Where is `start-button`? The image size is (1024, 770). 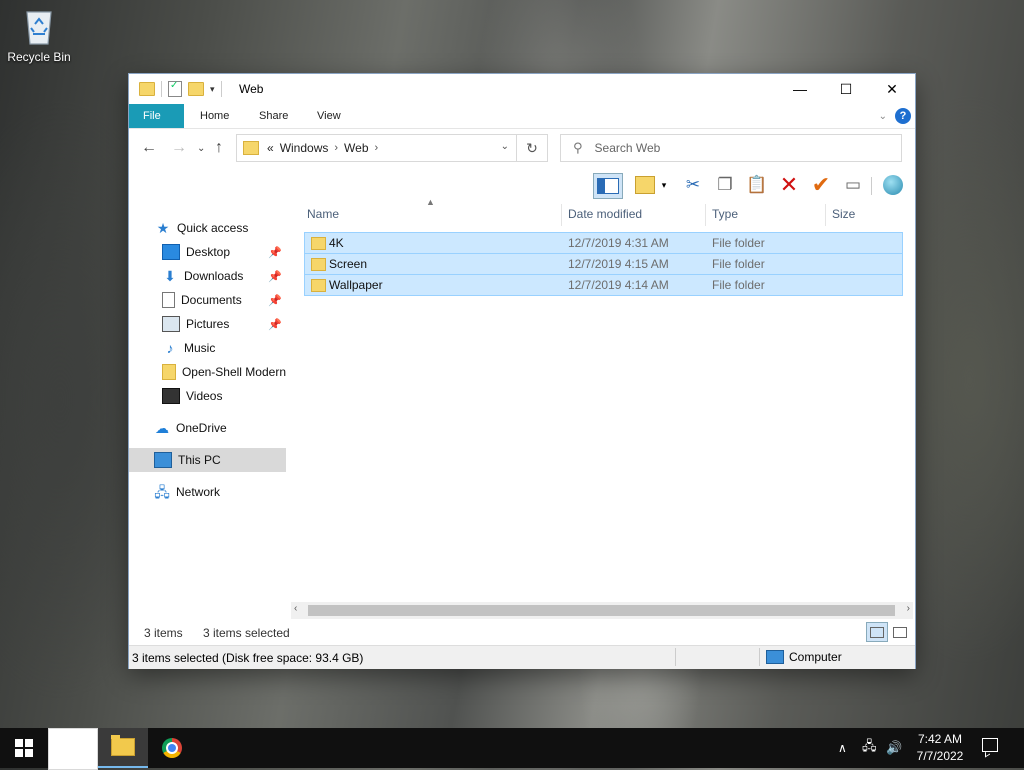
start-button is located at coordinates (24, 748).